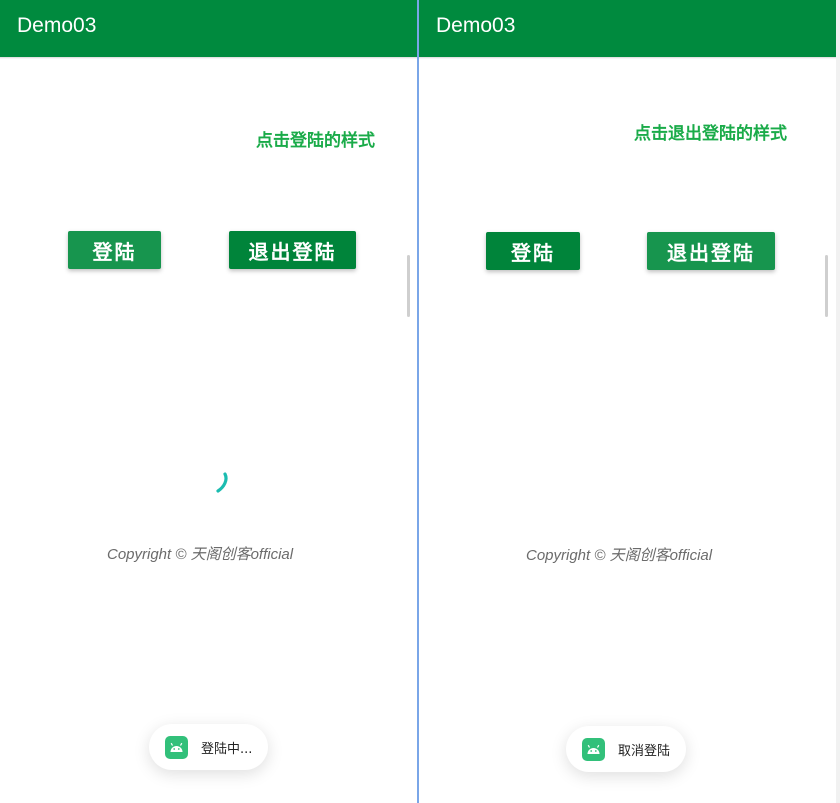  Describe the element at coordinates (644, 751) in the screenshot. I see `toast-text: 取消登陆` at that location.